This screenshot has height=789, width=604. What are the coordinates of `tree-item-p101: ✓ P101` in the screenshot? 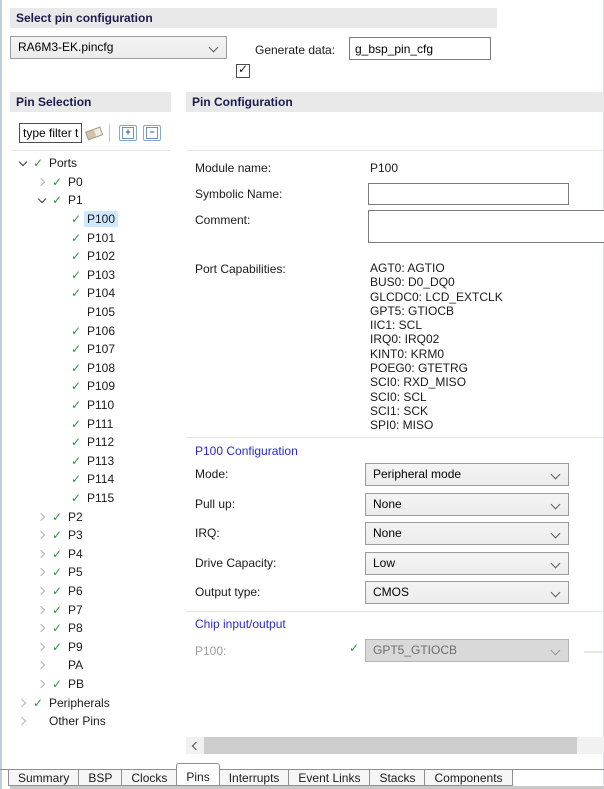 It's located at (96, 237).